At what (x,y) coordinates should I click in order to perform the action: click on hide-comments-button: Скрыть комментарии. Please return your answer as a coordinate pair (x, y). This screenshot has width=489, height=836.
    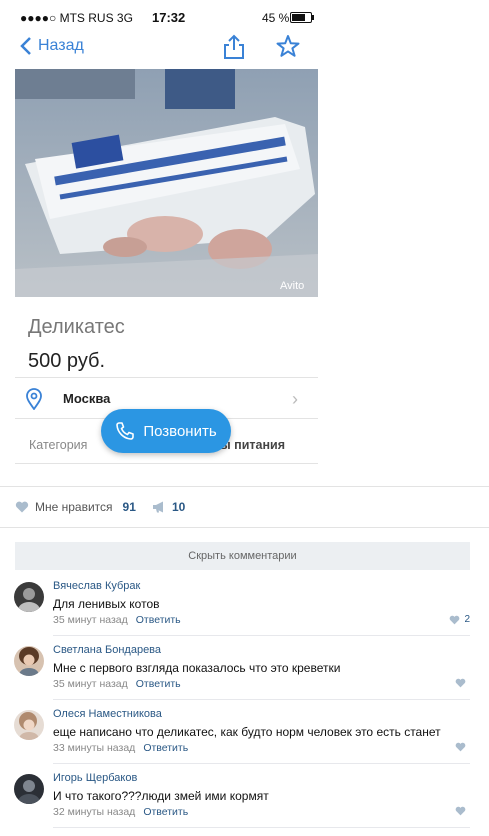
    Looking at the image, I should click on (242, 556).